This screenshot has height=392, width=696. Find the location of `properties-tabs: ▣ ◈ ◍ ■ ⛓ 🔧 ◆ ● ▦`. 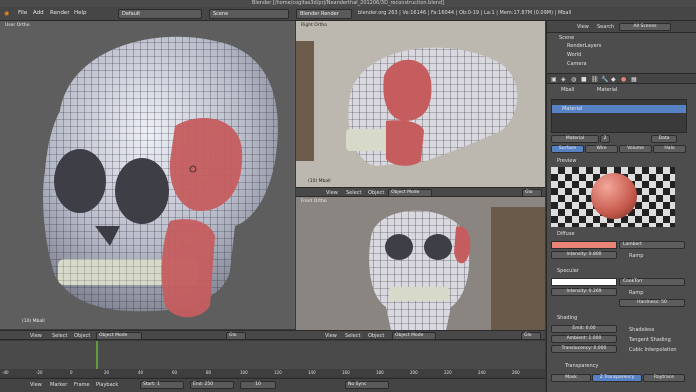

properties-tabs: ▣ ◈ ◍ ■ ⛓ 🔧 ◆ ● ▦ is located at coordinates (621, 78).